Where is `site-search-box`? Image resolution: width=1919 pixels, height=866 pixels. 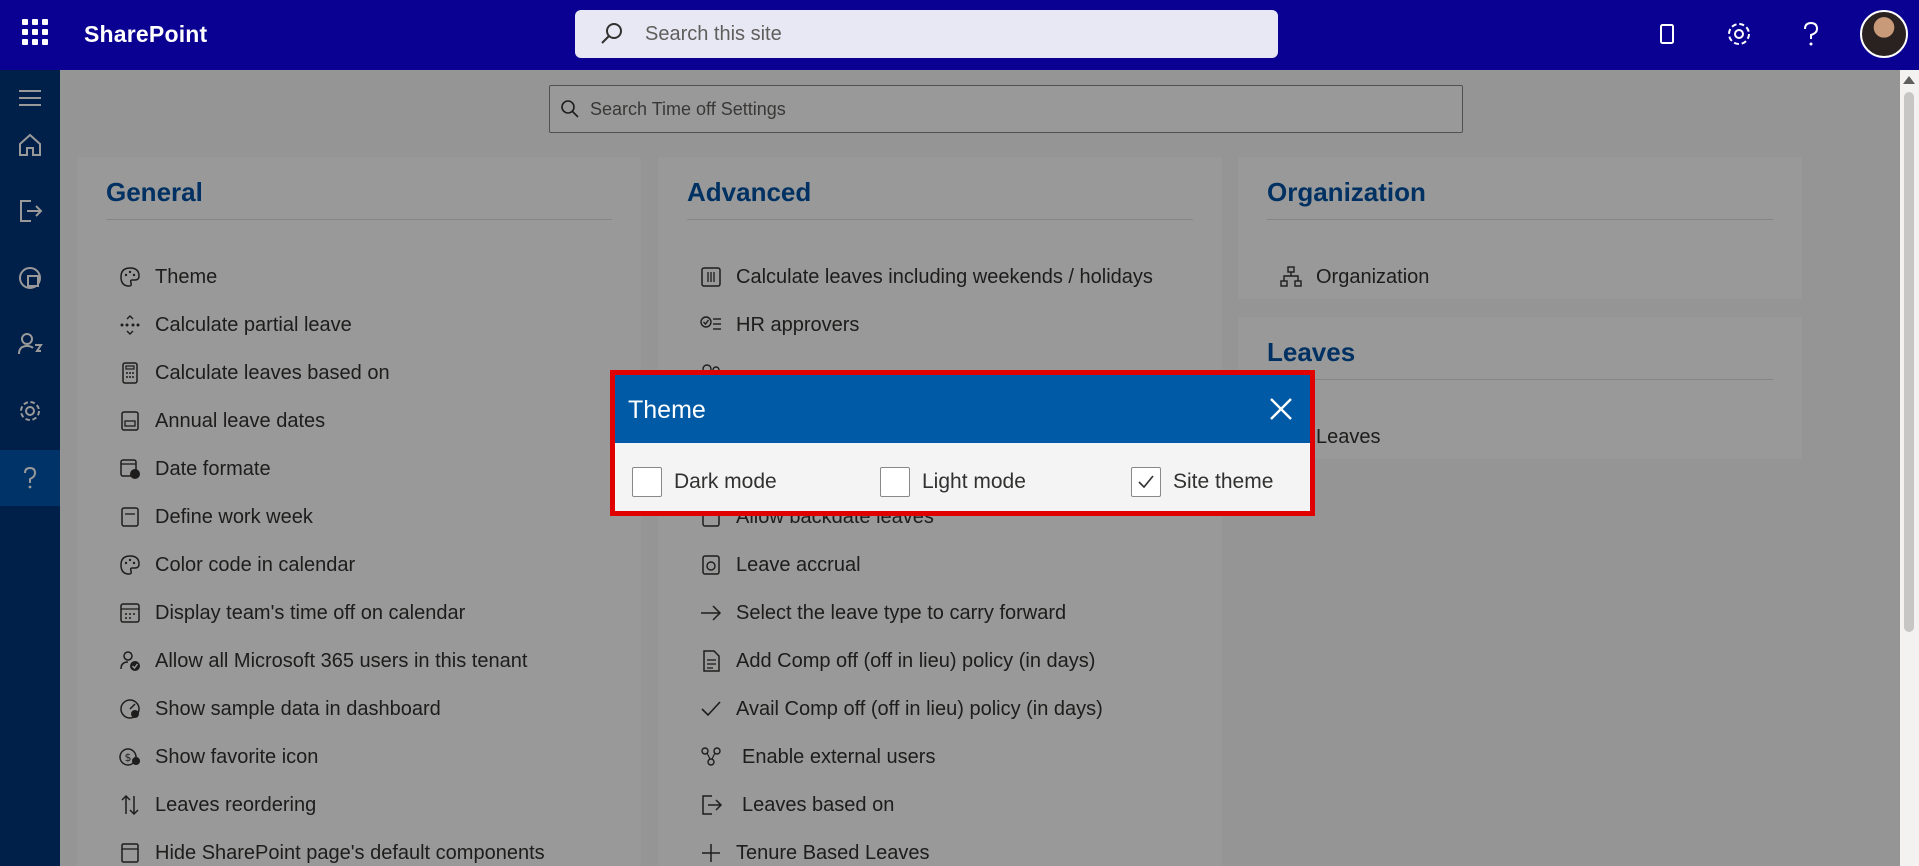
site-search-box is located at coordinates (926, 34).